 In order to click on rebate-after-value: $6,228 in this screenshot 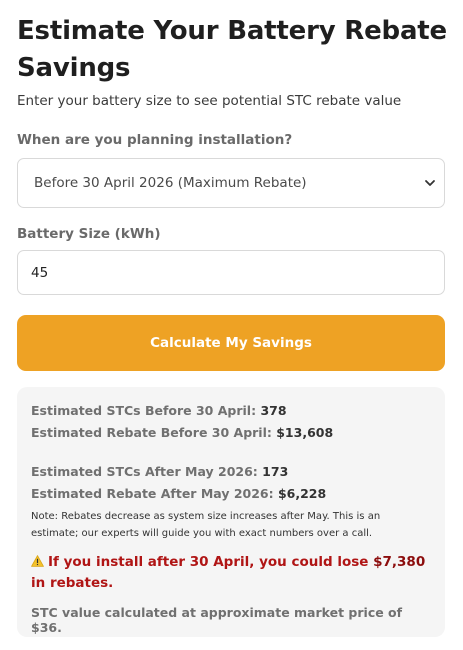, I will do `click(302, 493)`.